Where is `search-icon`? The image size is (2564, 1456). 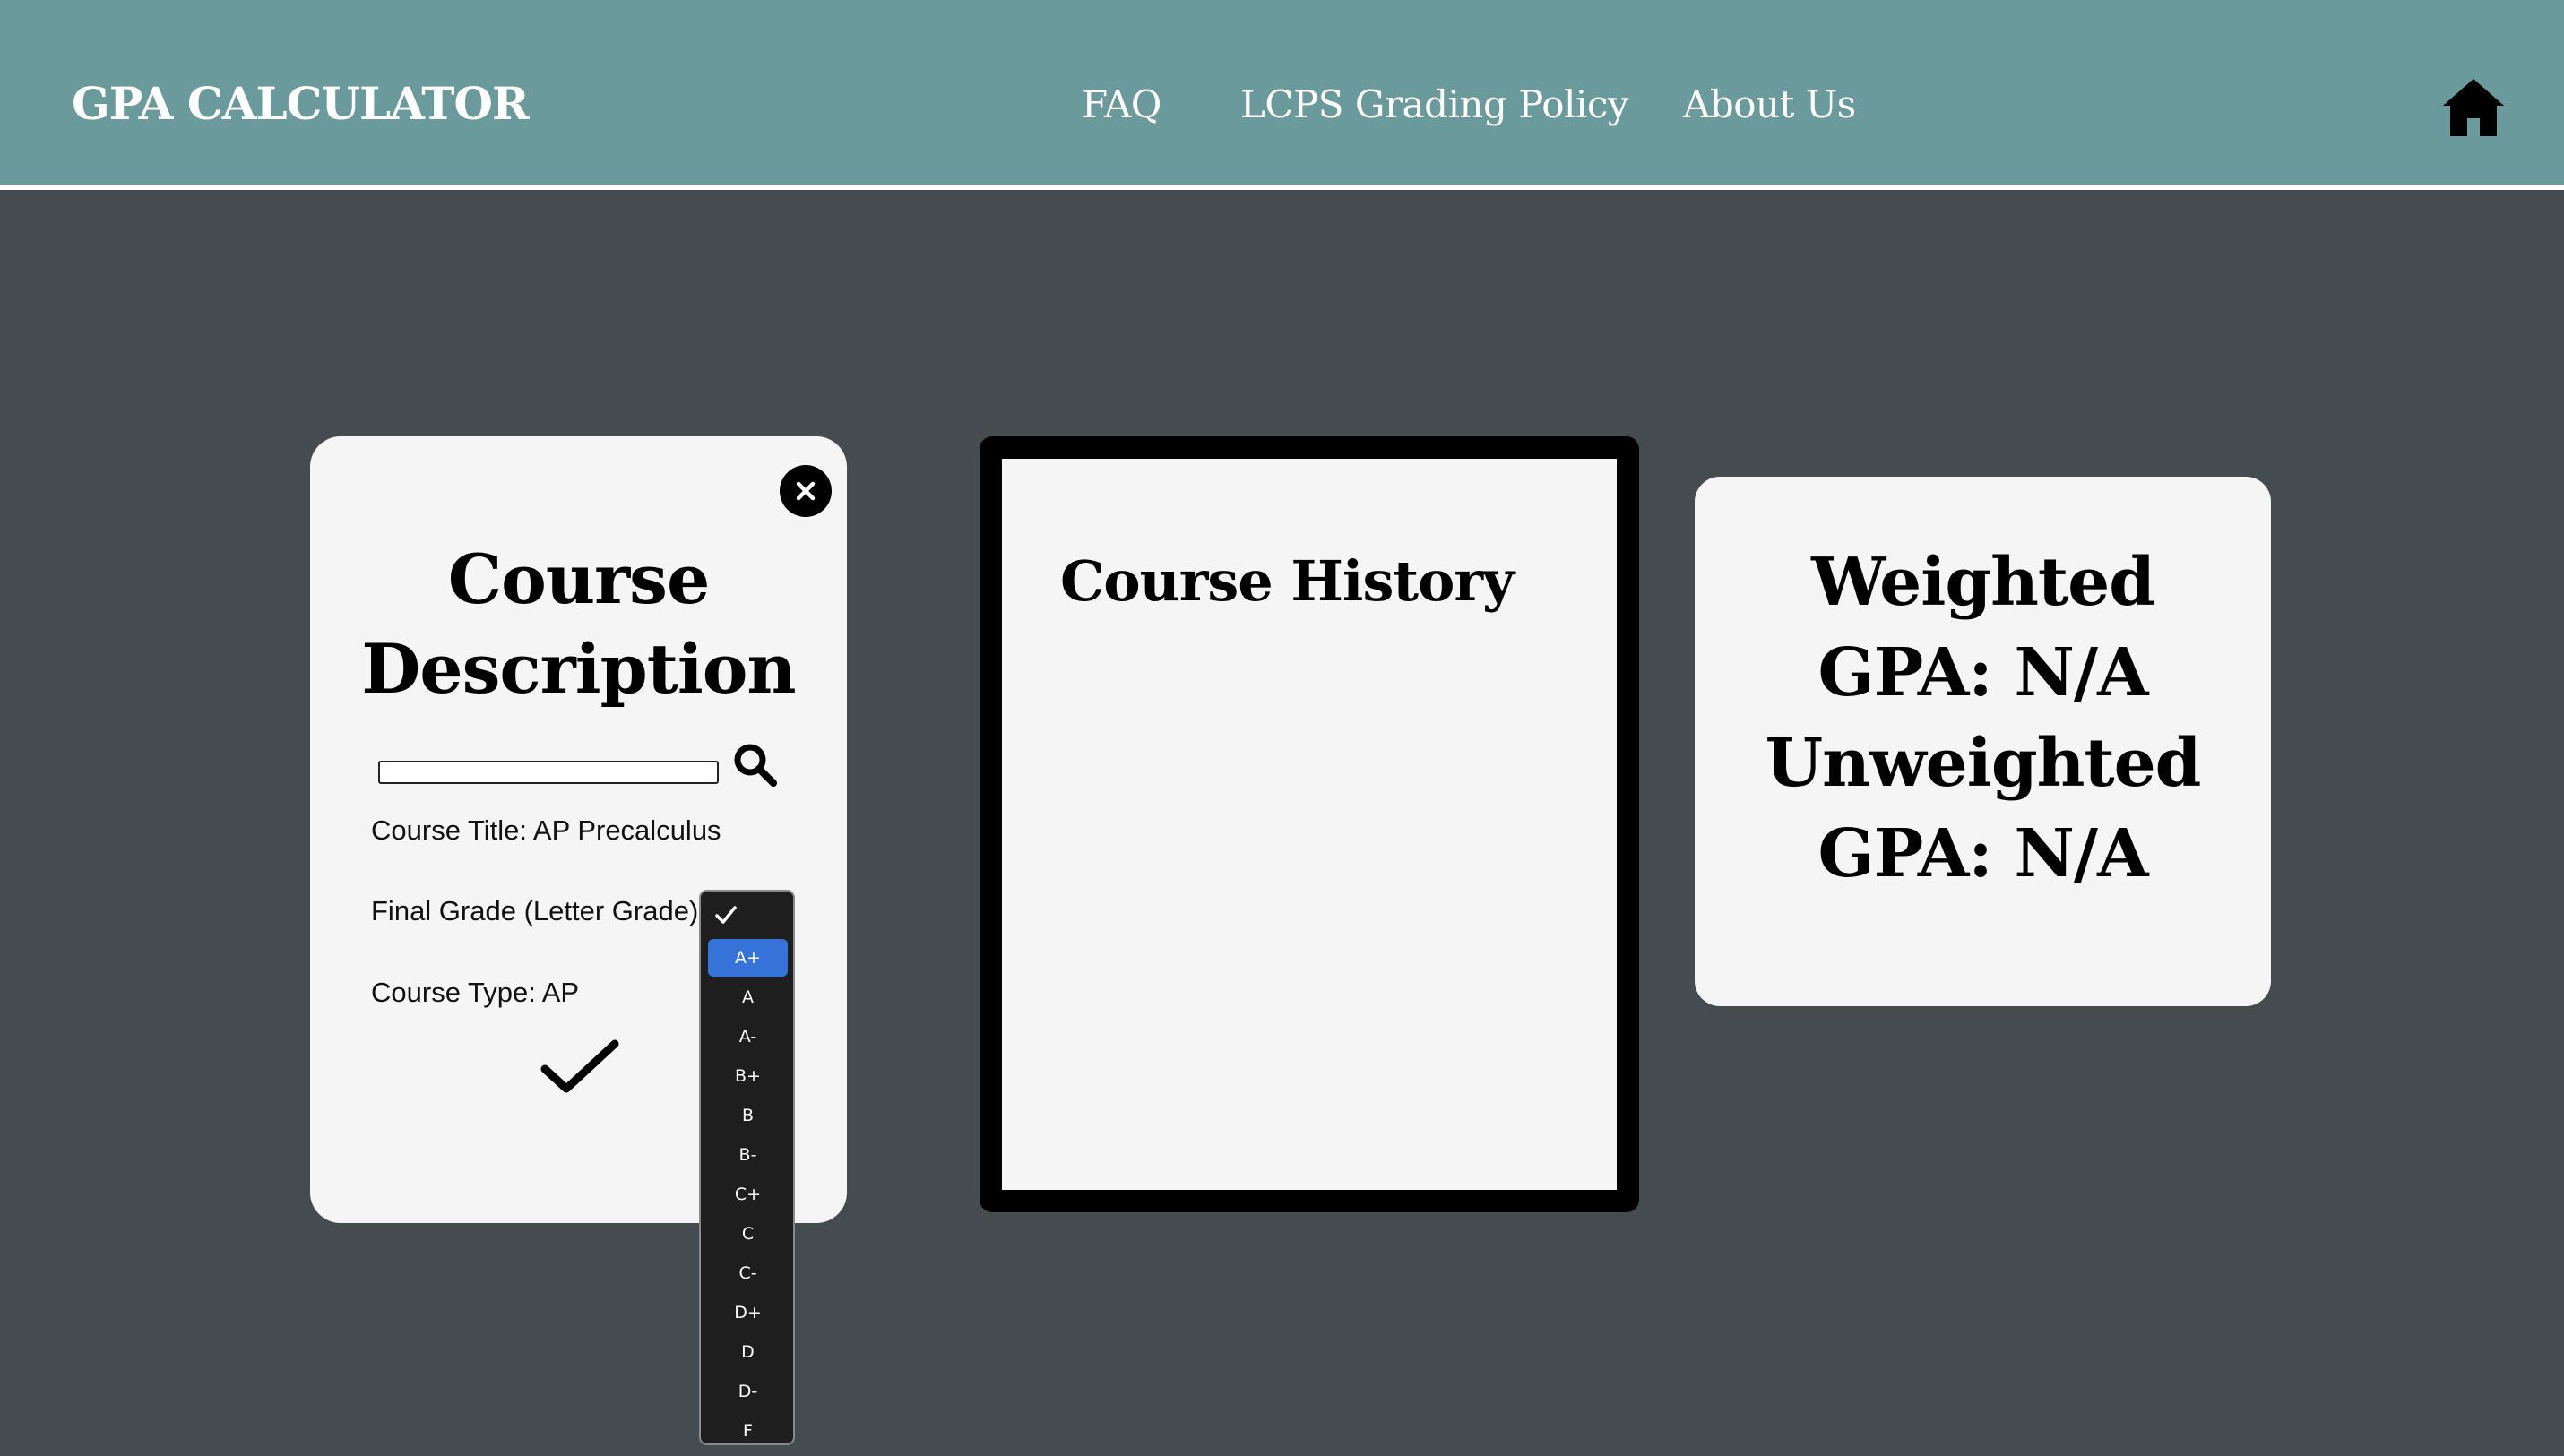
search-icon is located at coordinates (754, 764).